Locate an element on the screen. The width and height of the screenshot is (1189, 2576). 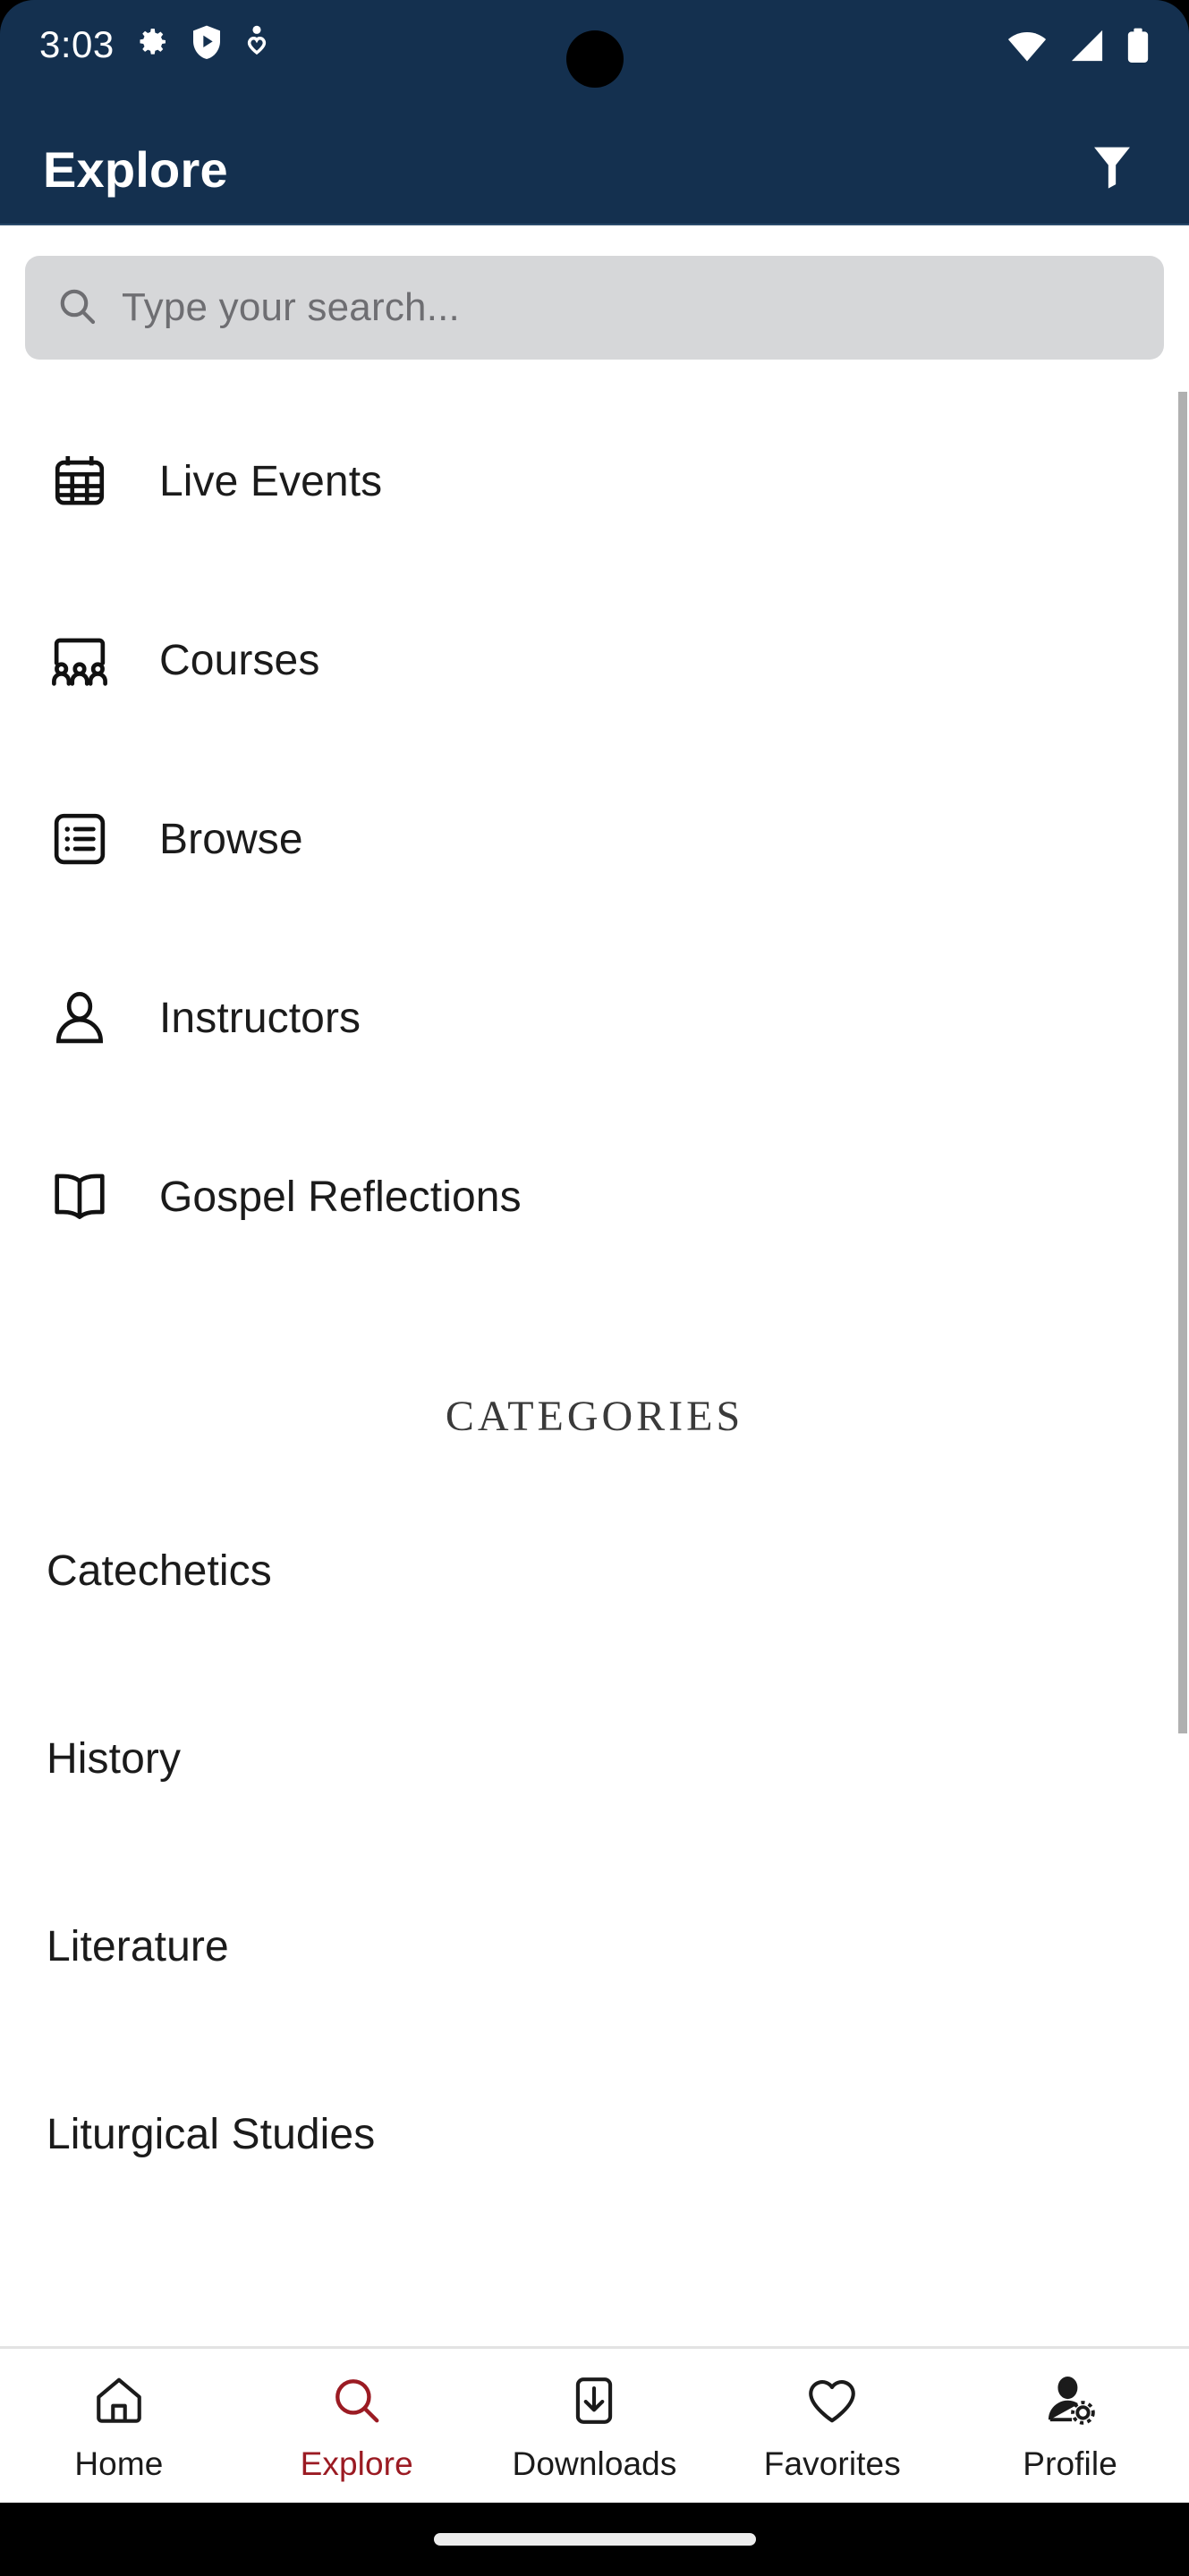
home-icon is located at coordinates (119, 2400).